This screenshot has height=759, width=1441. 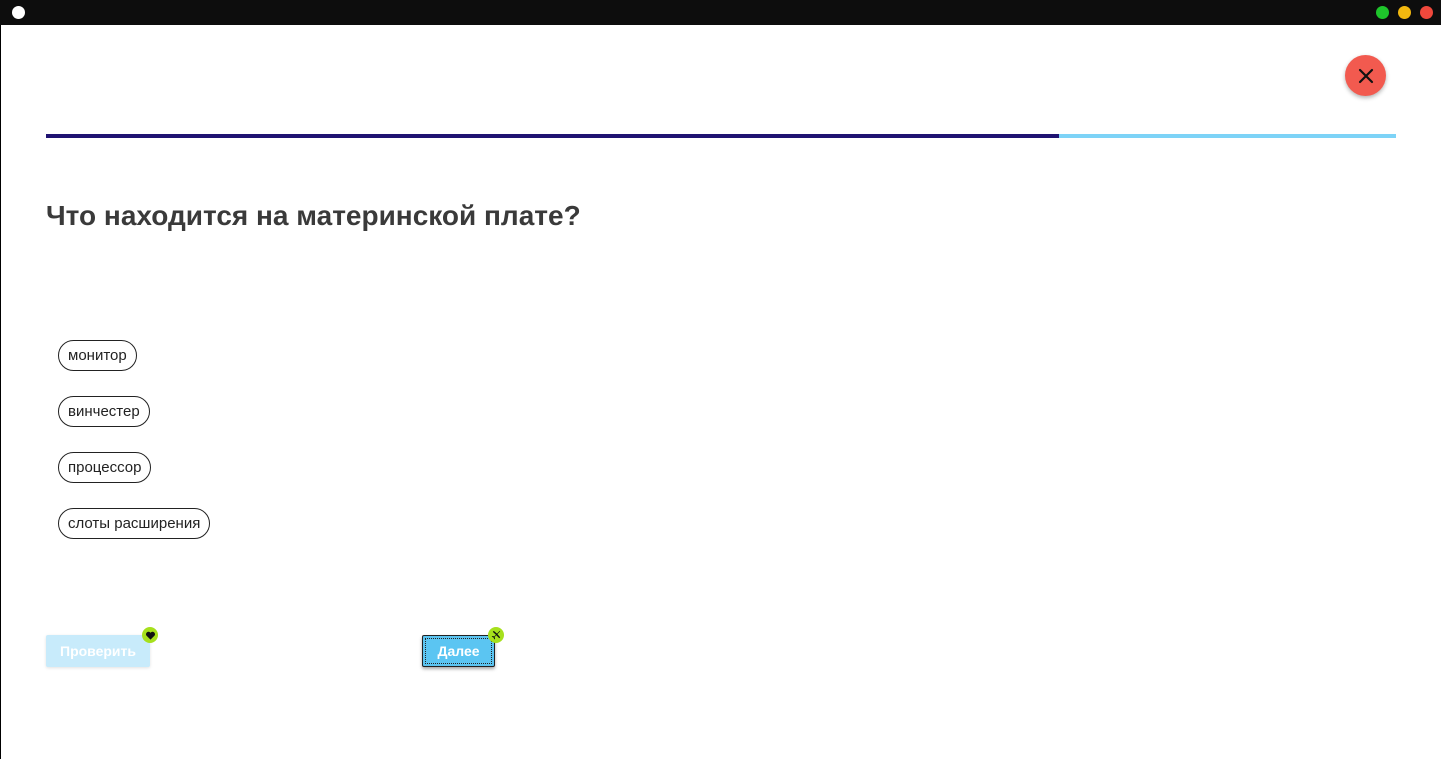 I want to click on check-button: Проверить, so click(x=98, y=651).